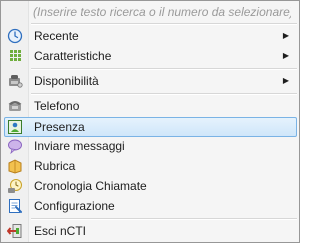 Image resolution: width=320 pixels, height=245 pixels. Describe the element at coordinates (150, 56) in the screenshot. I see `menu-item-caratteristiche: Caratteristiche ▶` at that location.